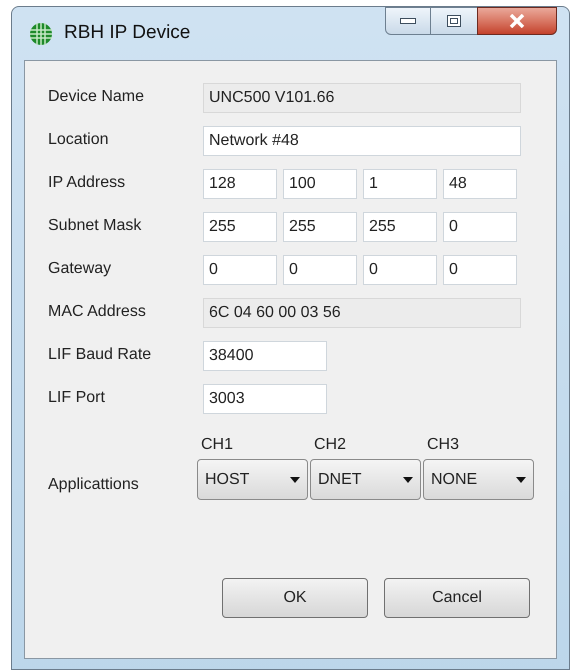 Image resolution: width=574 pixels, height=672 pixels. I want to click on text-field: 38400, so click(265, 356).